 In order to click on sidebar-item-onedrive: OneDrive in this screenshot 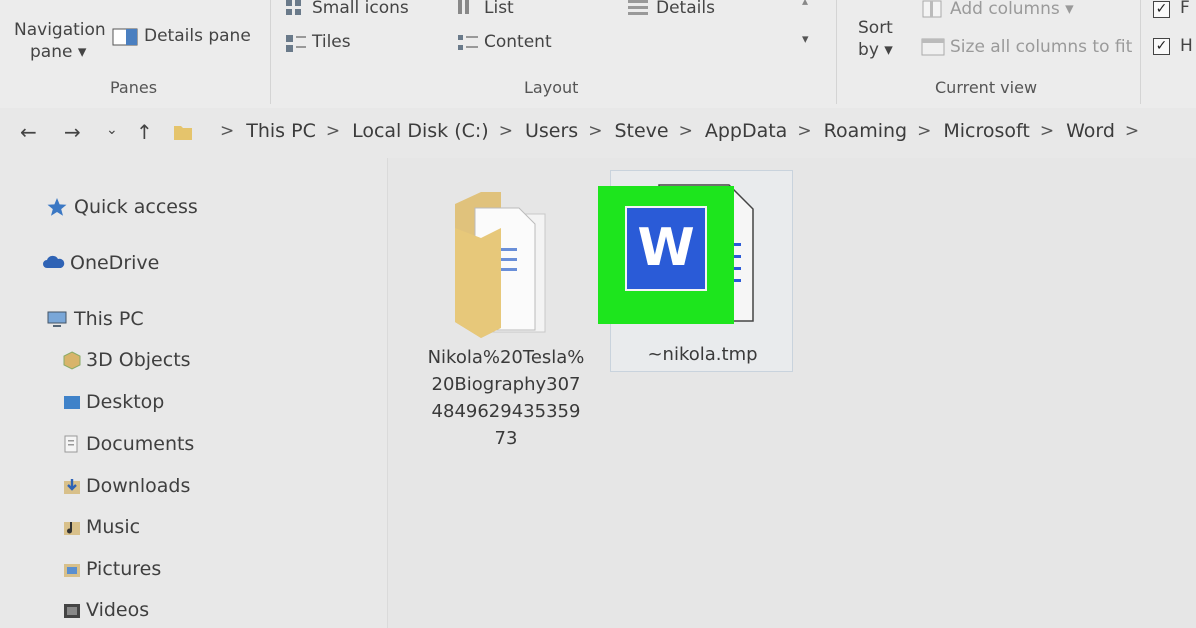, I will do `click(100, 263)`.